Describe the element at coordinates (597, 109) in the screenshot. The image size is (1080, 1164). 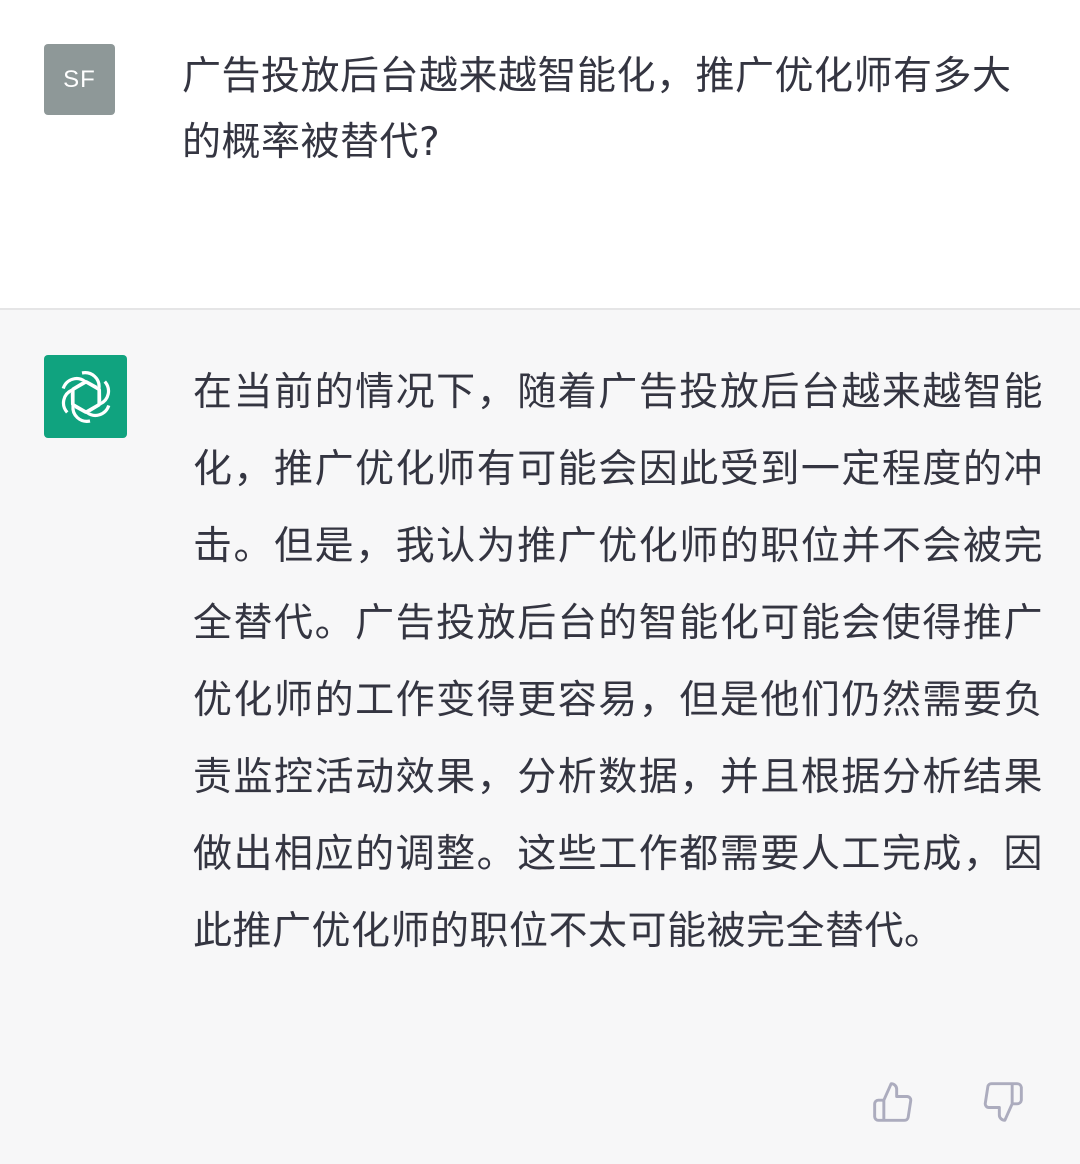
I see `user-message-text: 广告投放后台越来越智能化，推广优化师有多大的概率被替代?` at that location.